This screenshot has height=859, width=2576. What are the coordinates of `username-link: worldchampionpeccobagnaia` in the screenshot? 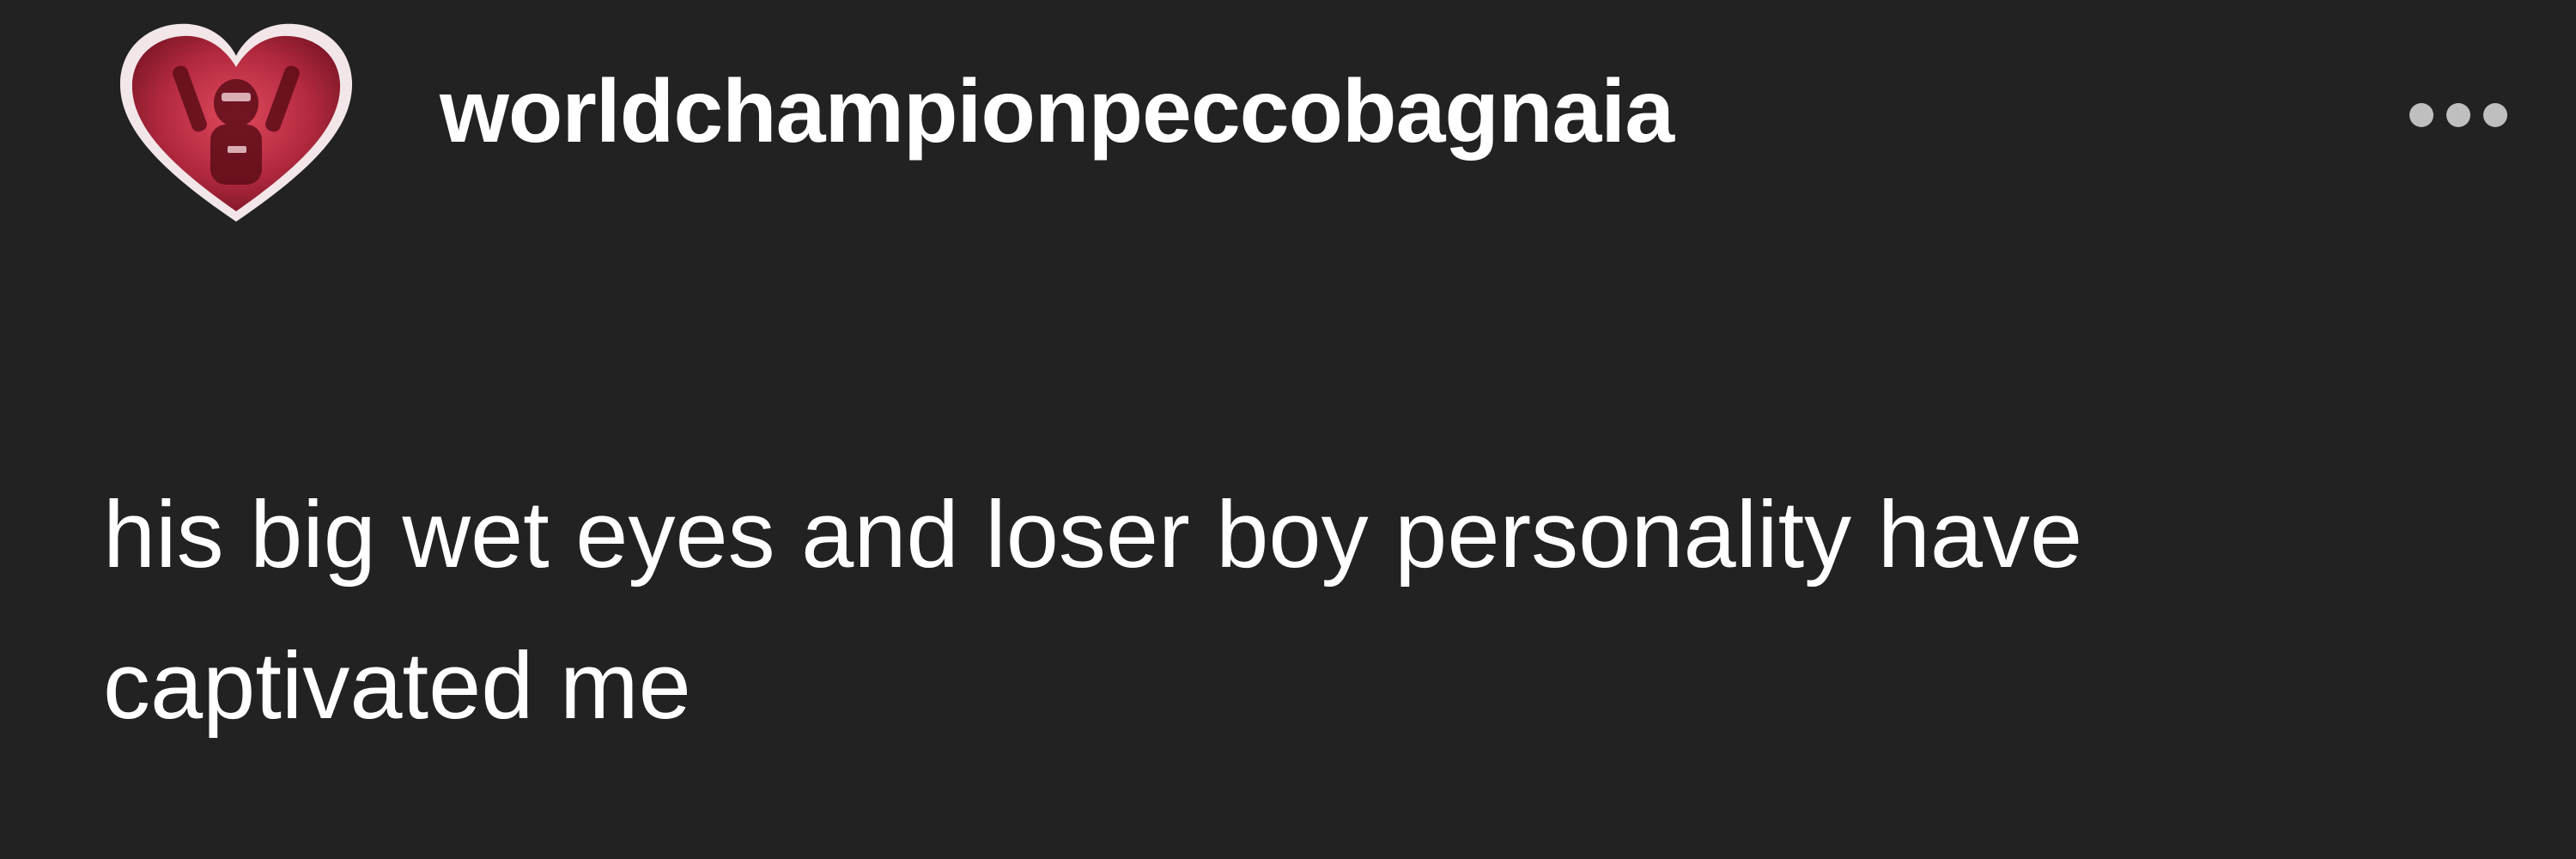 It's located at (1057, 112).